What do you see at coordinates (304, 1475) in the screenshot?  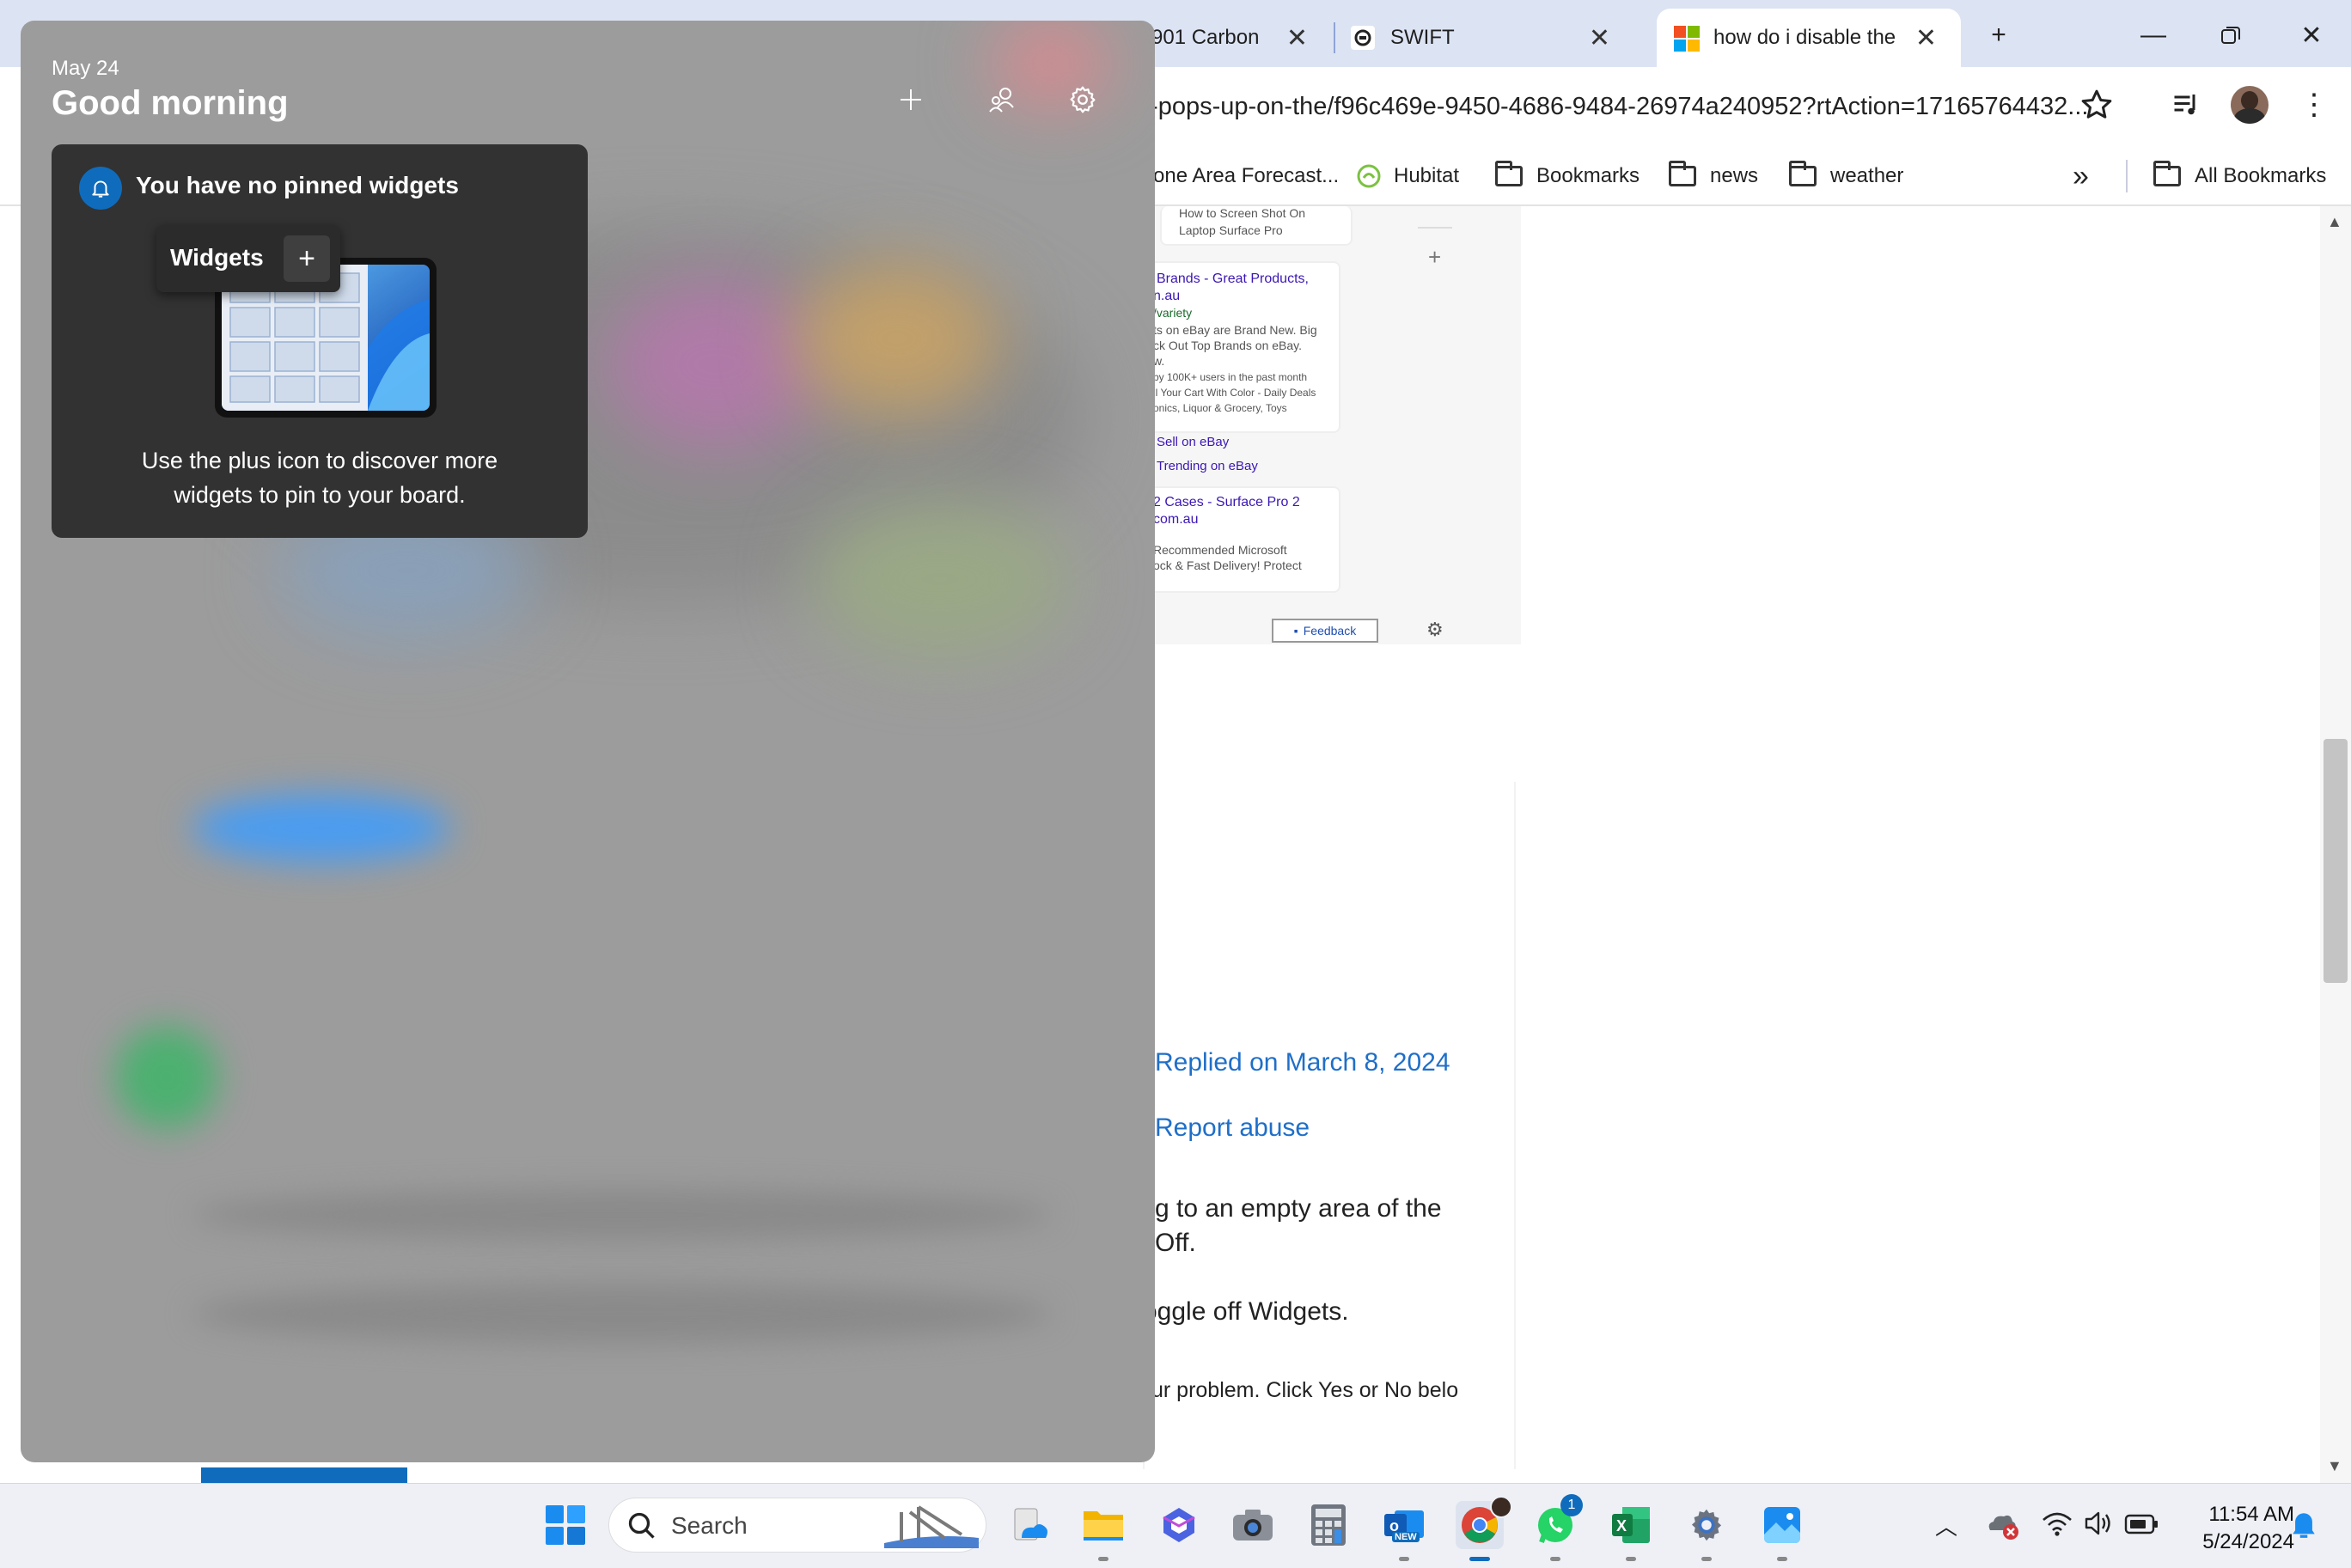 I see `page-blue-button-edge` at bounding box center [304, 1475].